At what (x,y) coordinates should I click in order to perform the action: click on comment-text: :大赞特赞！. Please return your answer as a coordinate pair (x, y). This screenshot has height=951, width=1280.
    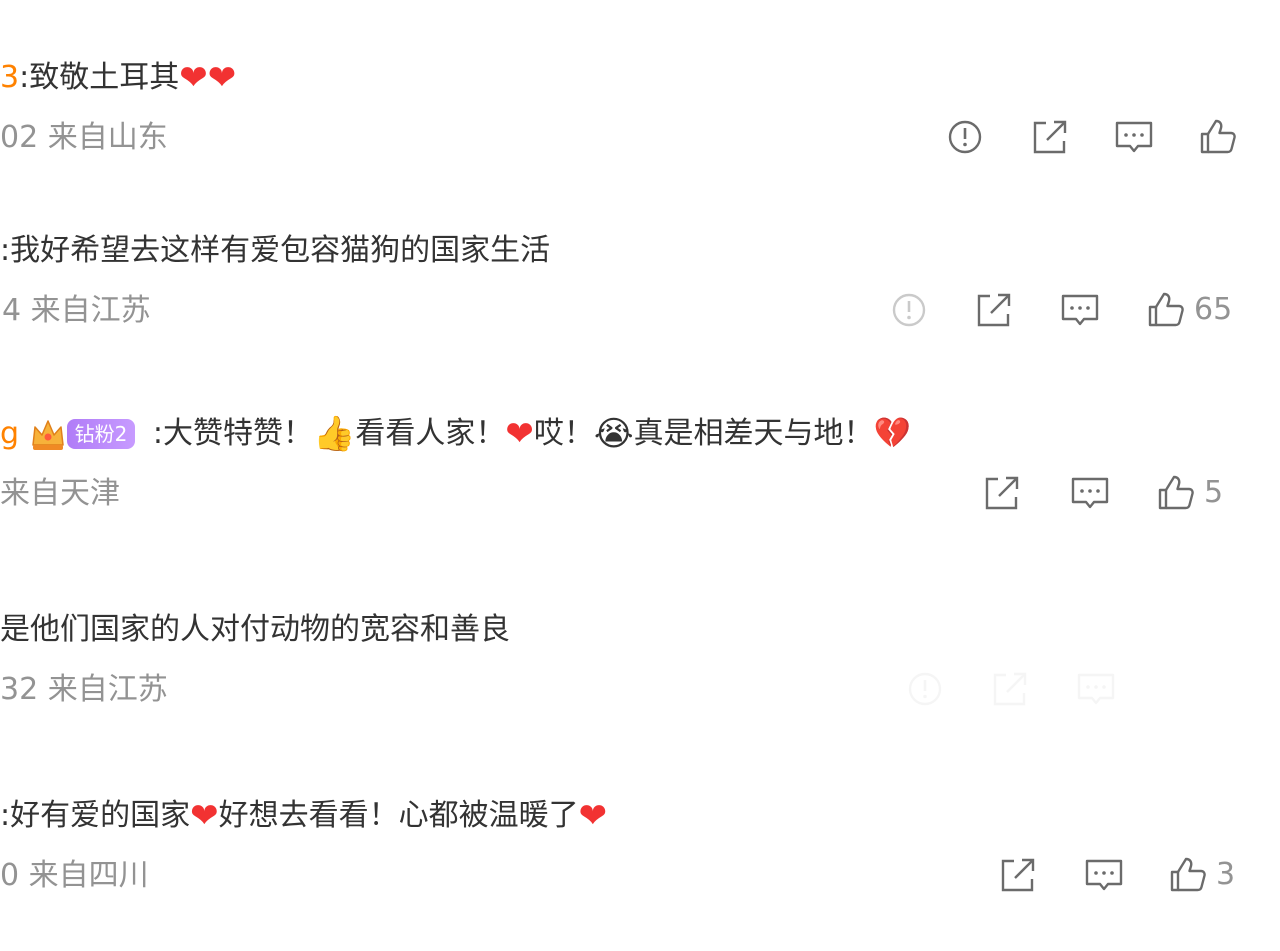
    Looking at the image, I should click on (228, 433).